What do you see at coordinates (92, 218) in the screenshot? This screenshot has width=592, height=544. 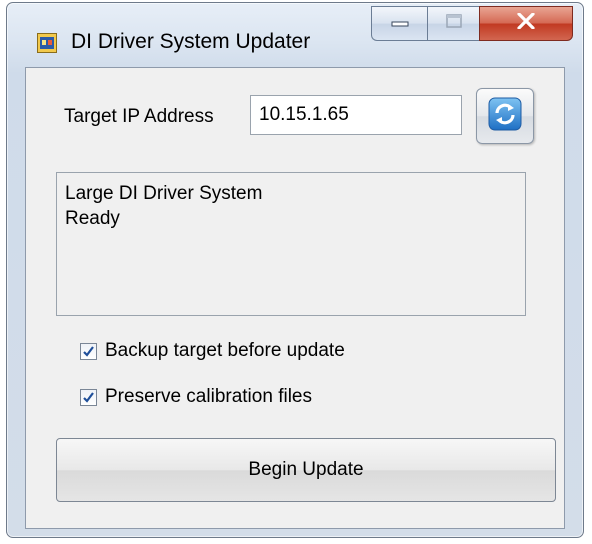 I see `status-line-state: Ready` at bounding box center [92, 218].